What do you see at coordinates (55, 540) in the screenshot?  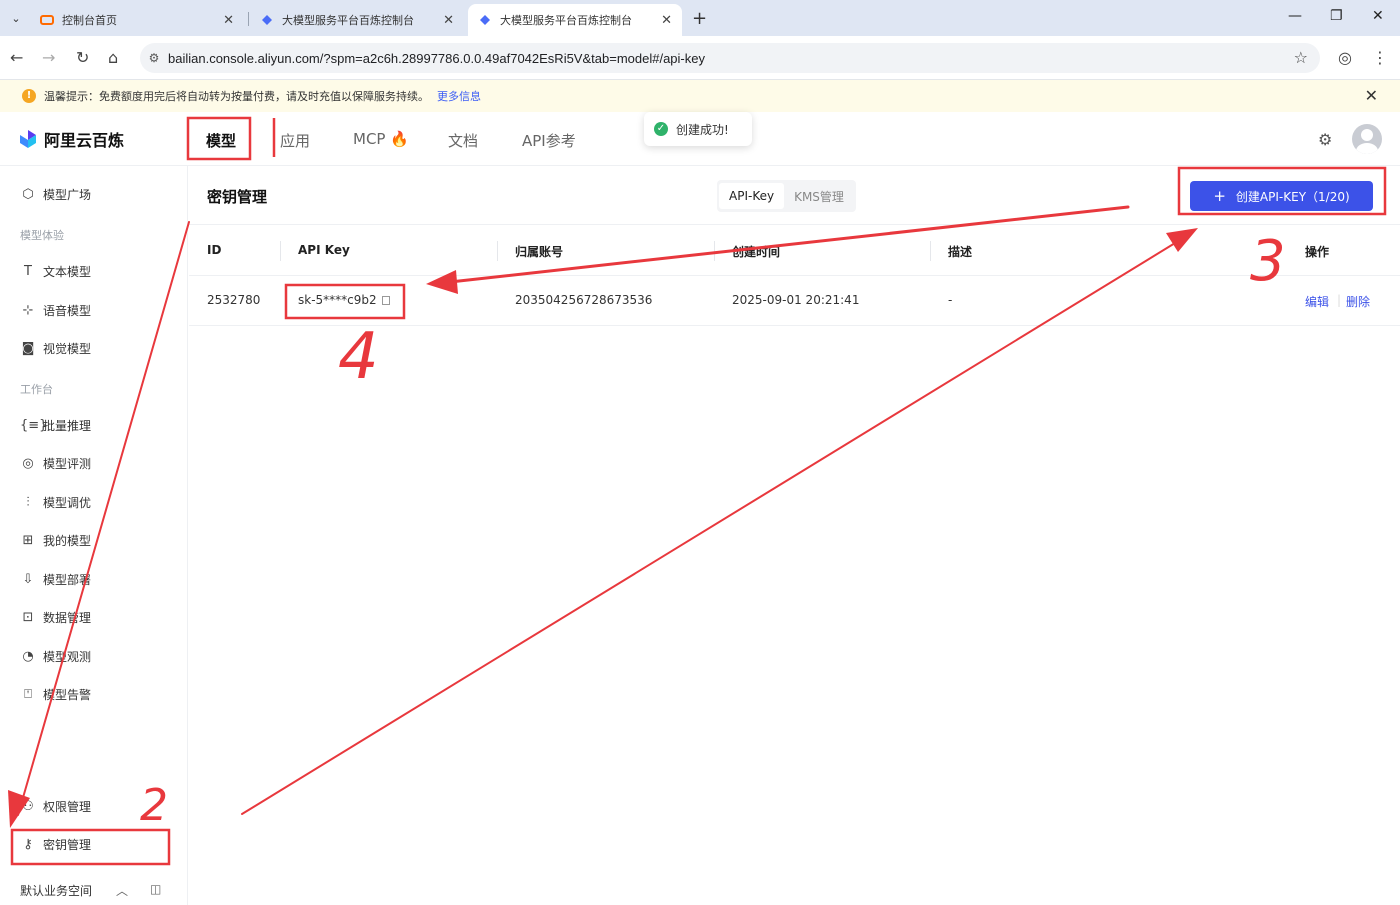 I see `sidebar-item-my-models: ⊞ 我的模型` at bounding box center [55, 540].